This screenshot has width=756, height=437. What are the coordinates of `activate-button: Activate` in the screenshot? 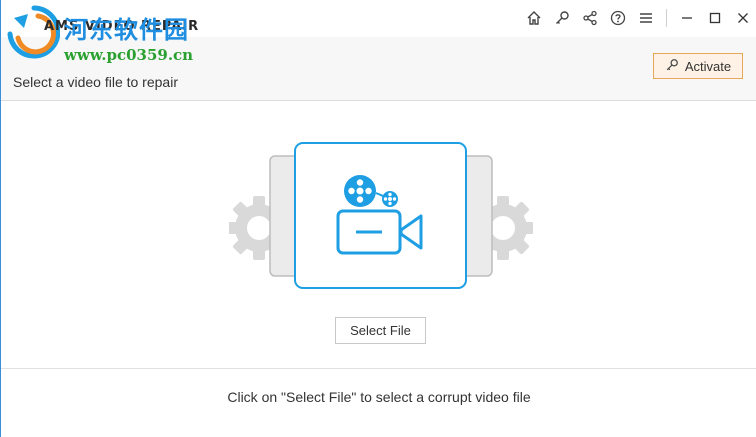 It's located at (698, 66).